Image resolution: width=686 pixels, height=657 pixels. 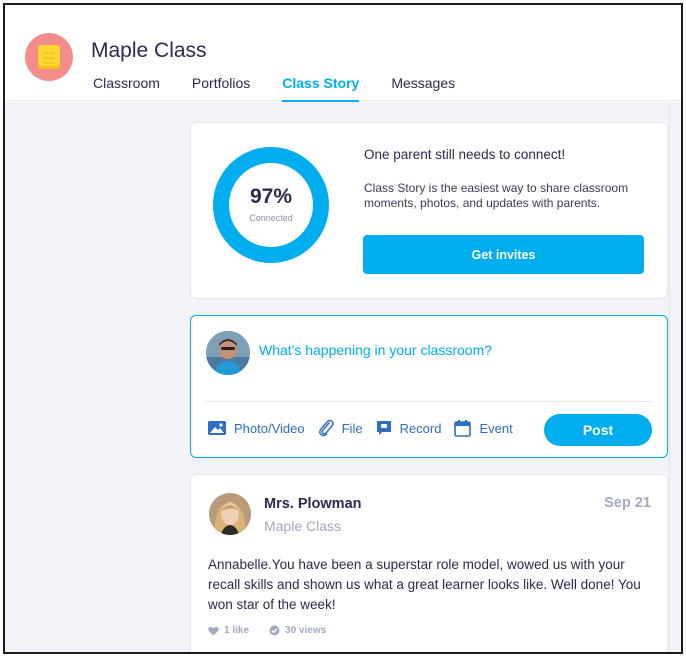 I want to click on like-button: 1 like, so click(x=228, y=630).